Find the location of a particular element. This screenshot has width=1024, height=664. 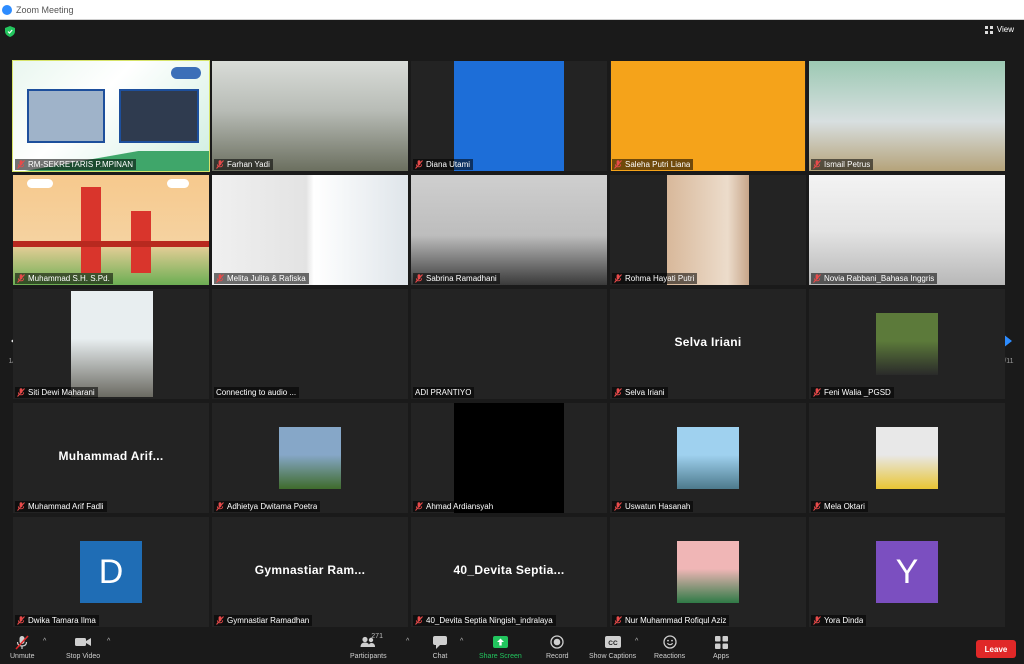

participants-options-caret: ^ is located at coordinates (407, 641).